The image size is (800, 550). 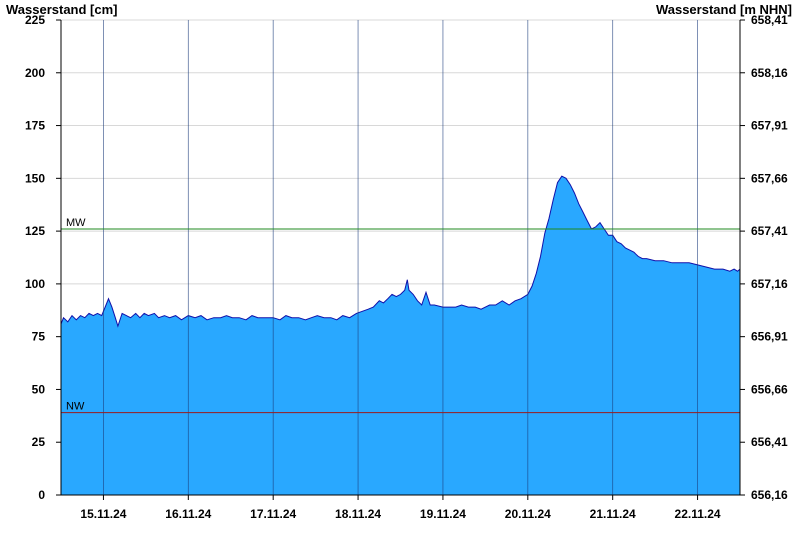 I want to click on x-tick-label: 18.11.24, so click(x=358, y=514).